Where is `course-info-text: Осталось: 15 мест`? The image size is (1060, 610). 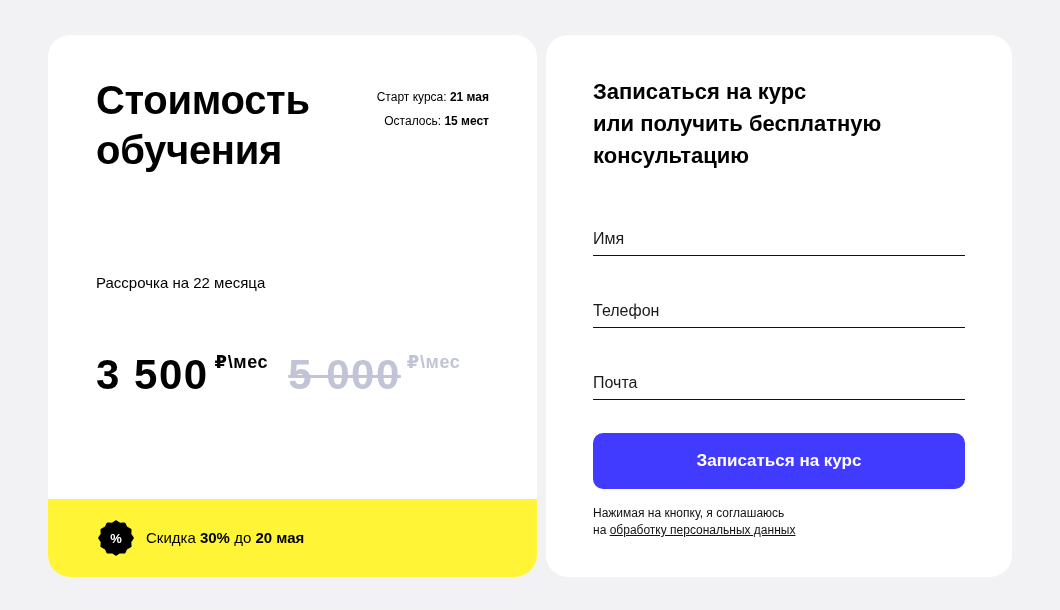 course-info-text: Осталось: 15 мест is located at coordinates (436, 121).